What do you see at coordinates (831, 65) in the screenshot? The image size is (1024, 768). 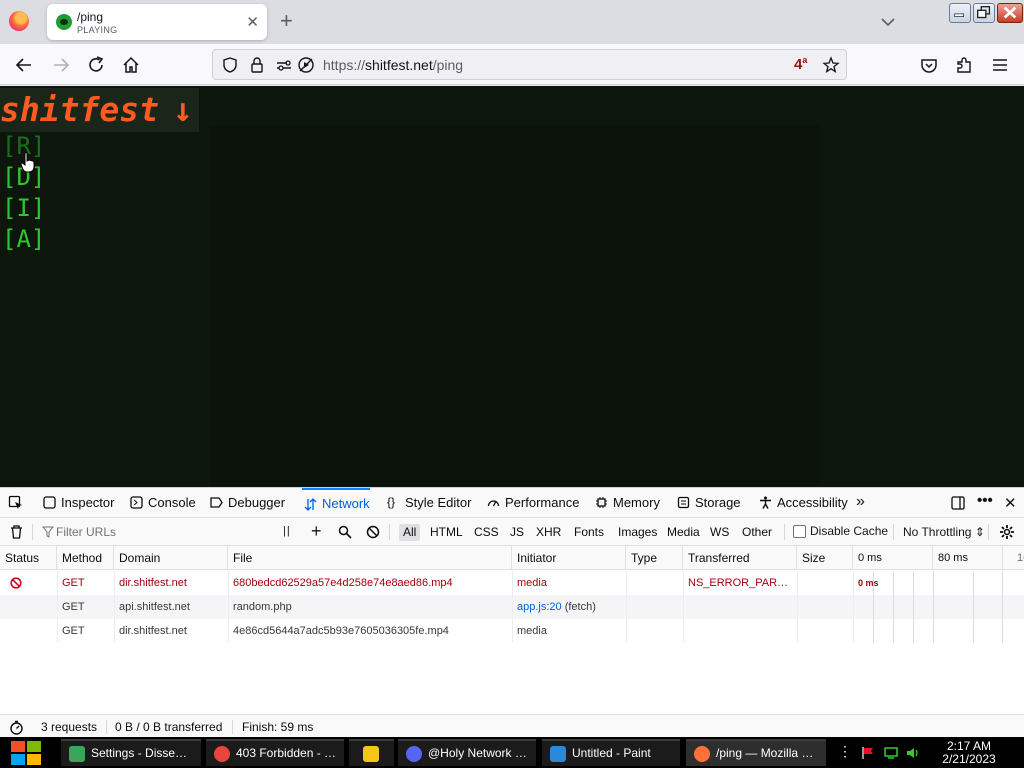 I see `bookmark-star-icon` at bounding box center [831, 65].